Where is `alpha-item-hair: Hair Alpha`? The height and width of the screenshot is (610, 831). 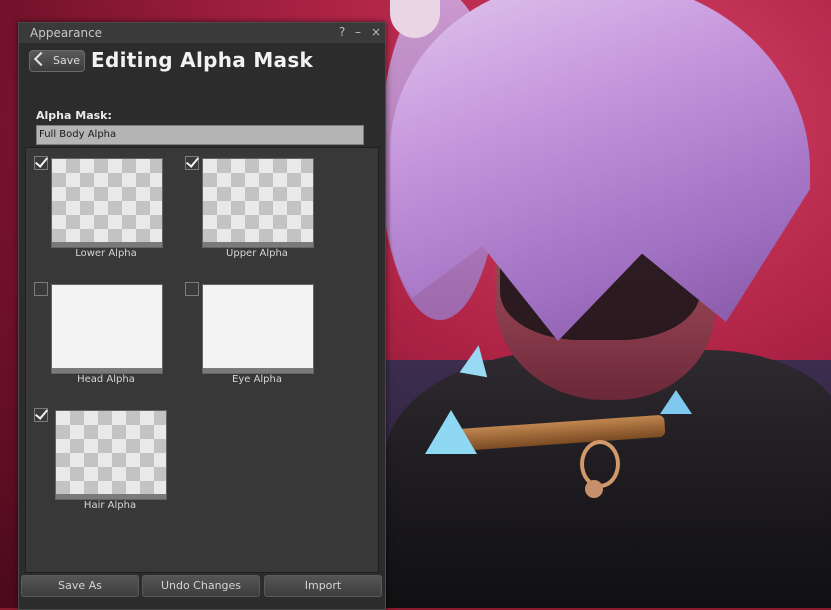 alpha-item-hair: Hair Alpha is located at coordinates (104, 466).